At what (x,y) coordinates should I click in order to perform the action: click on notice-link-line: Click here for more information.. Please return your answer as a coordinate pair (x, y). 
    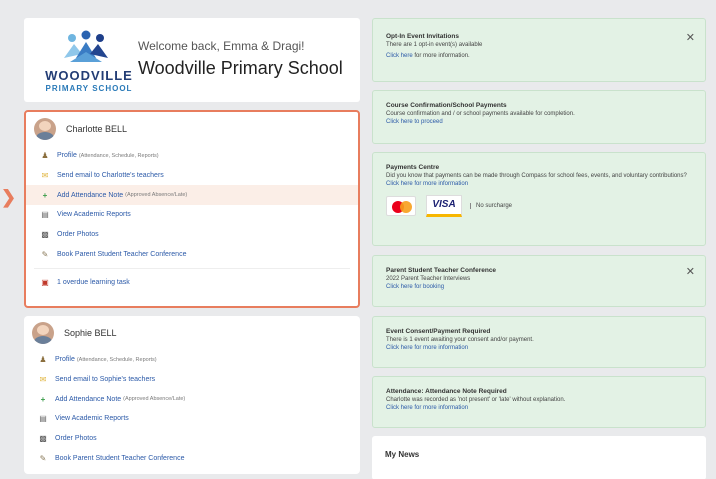
    Looking at the image, I should click on (428, 56).